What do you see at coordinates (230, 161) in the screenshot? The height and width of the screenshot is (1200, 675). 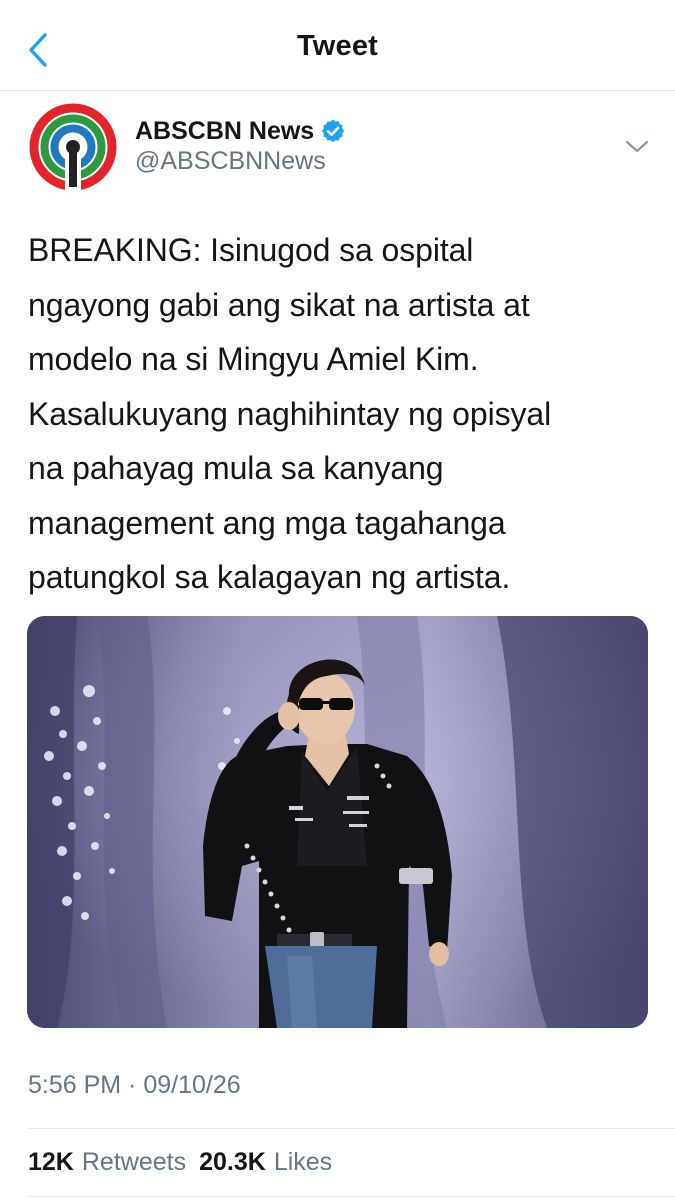 I see `author-handle: @ABSCBNNews` at bounding box center [230, 161].